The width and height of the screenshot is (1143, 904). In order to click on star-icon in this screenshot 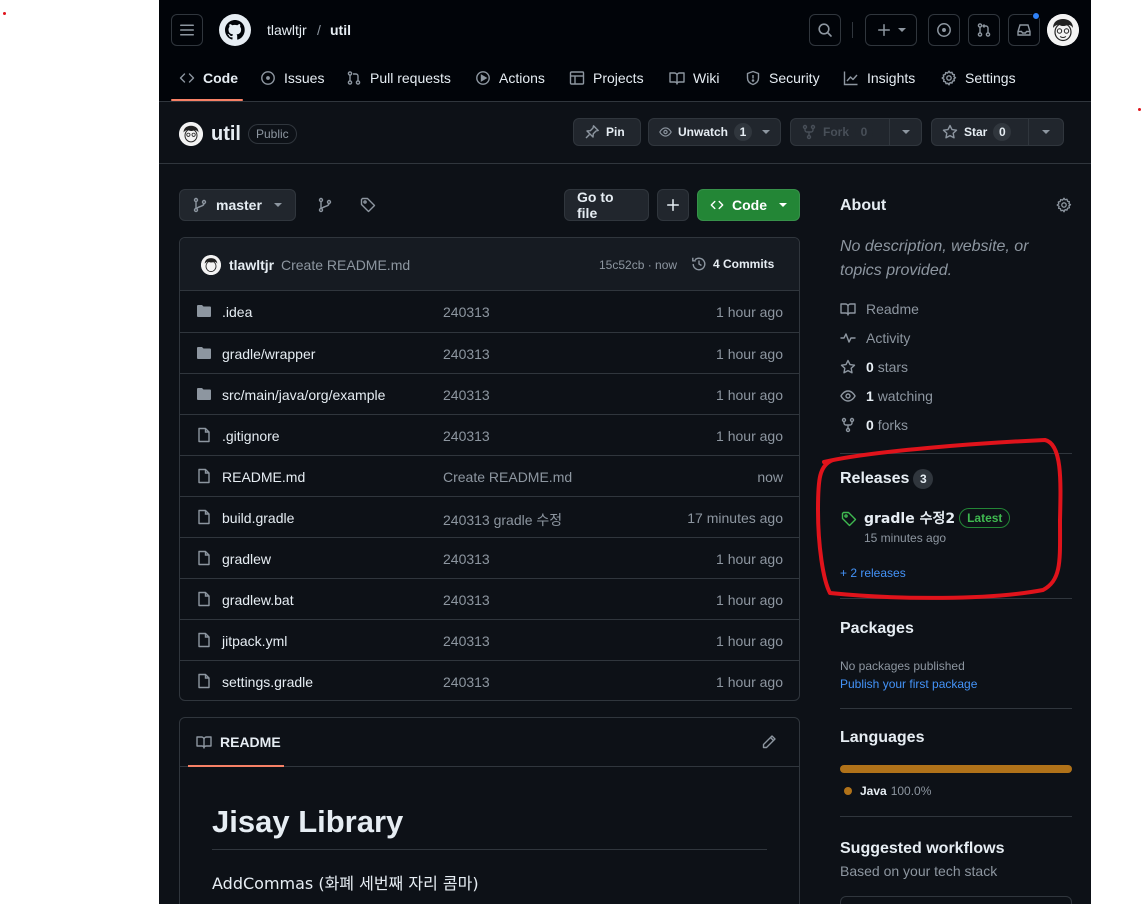, I will do `click(848, 366)`.